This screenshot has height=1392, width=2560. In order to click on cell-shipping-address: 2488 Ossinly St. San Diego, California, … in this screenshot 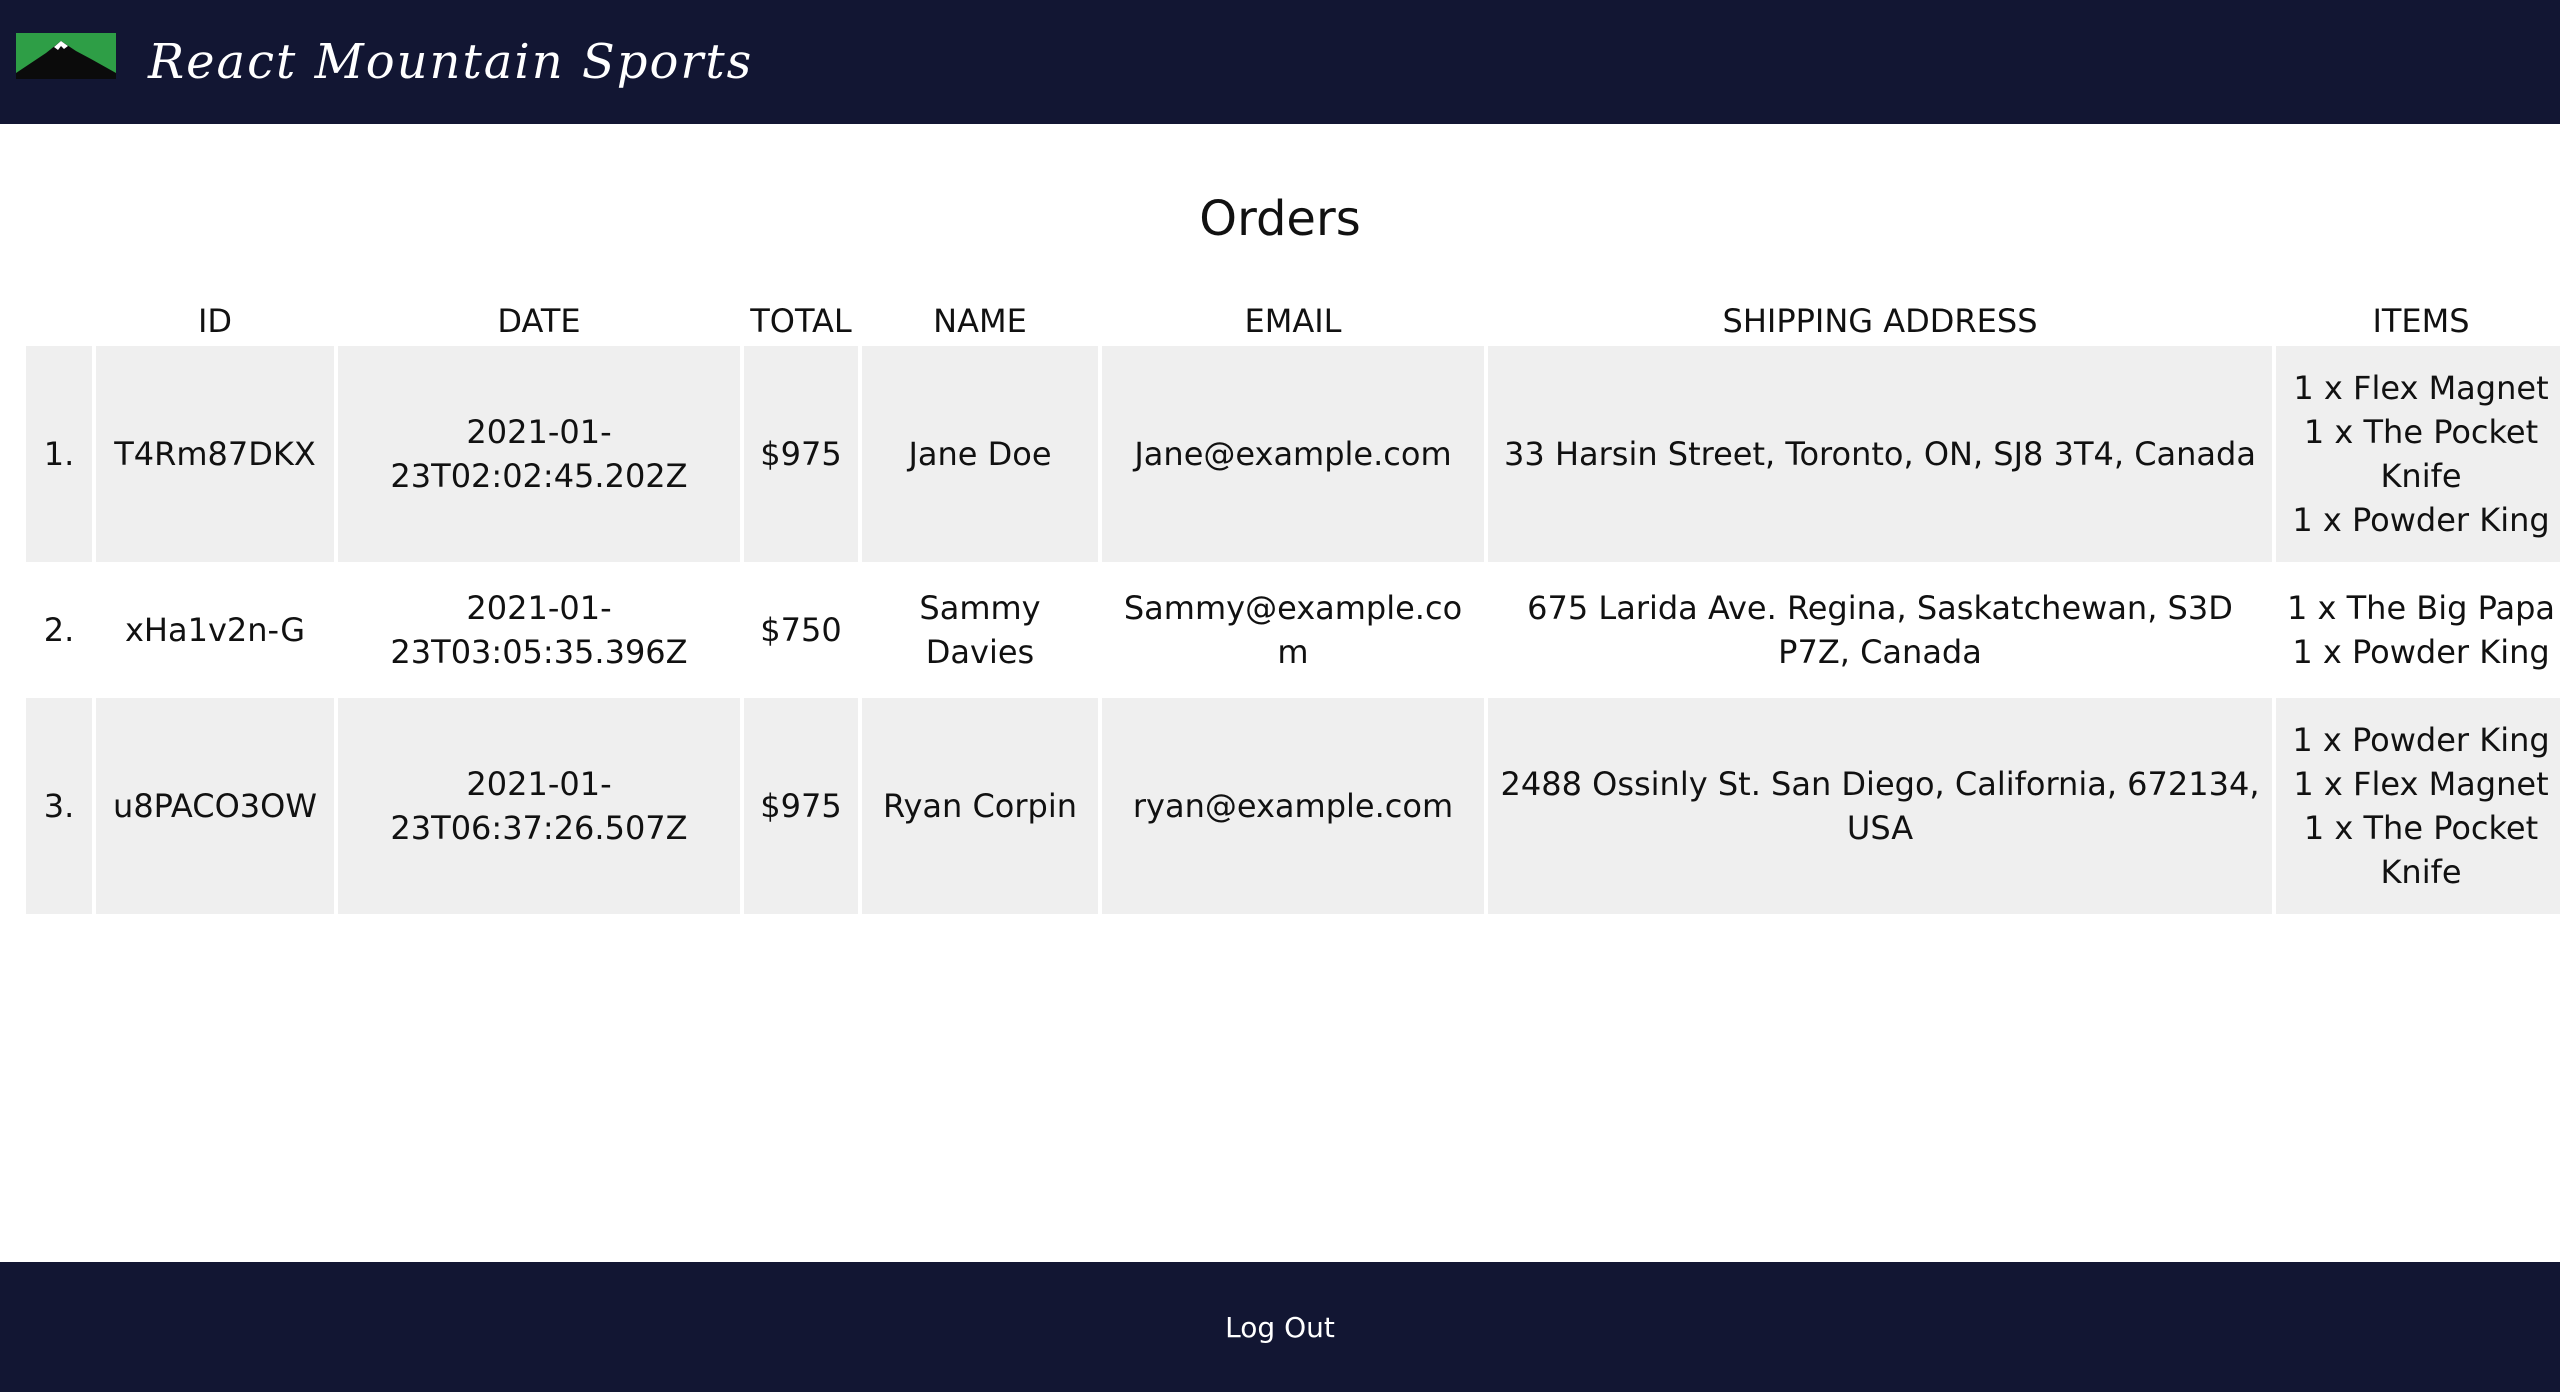, I will do `click(1880, 806)`.